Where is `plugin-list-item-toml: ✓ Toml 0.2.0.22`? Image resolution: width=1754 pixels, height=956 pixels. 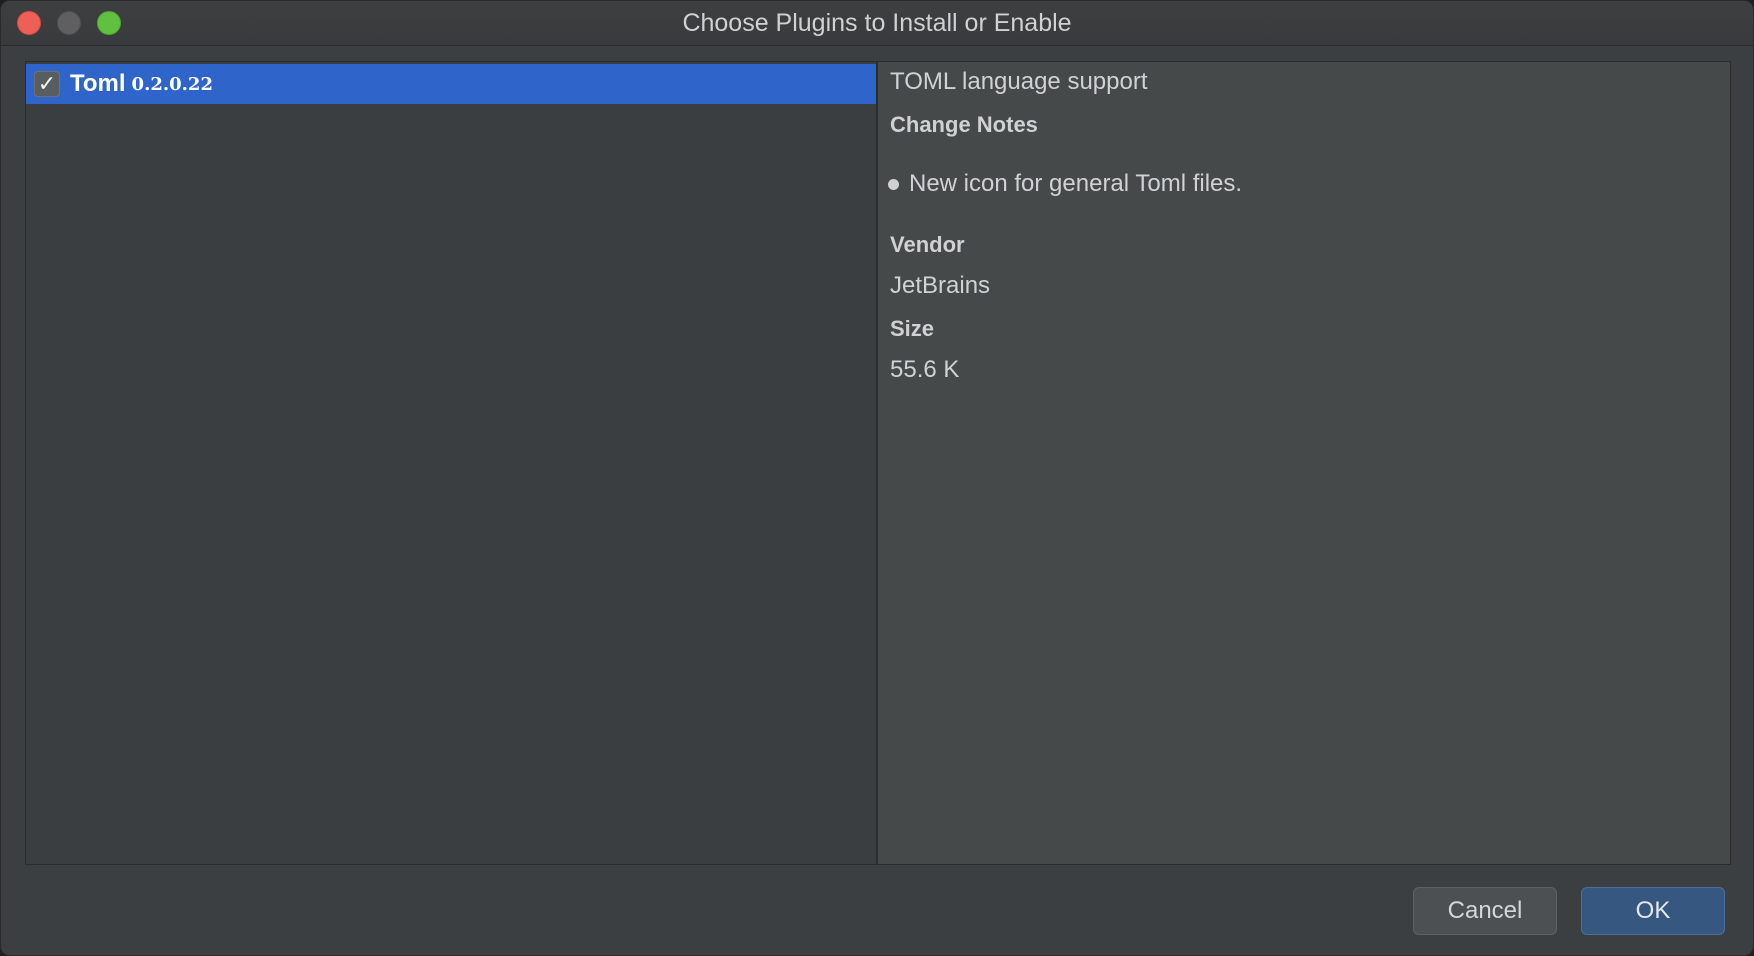
plugin-list-item-toml: ✓ Toml 0.2.0.22 is located at coordinates (451, 84).